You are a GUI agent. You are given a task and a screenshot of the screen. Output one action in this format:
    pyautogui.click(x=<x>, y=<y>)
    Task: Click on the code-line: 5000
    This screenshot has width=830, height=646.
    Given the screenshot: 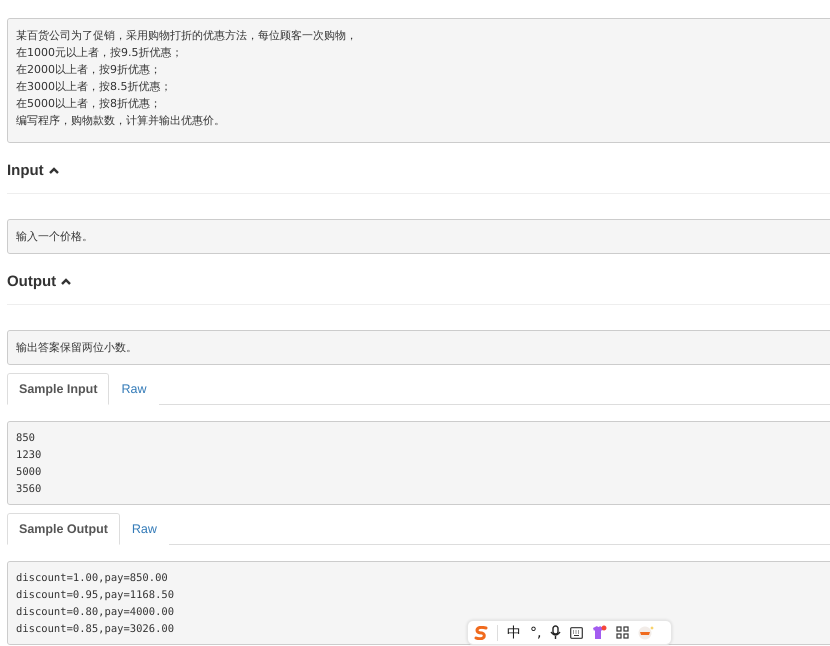 What is the action you would take?
    pyautogui.click(x=29, y=472)
    